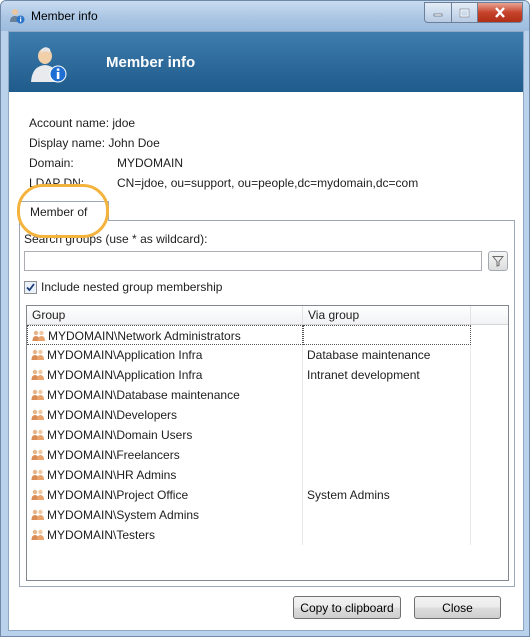 The width and height of the screenshot is (530, 637). I want to click on group-cell: MYDOMAIN\Network Administrators, so click(165, 335).